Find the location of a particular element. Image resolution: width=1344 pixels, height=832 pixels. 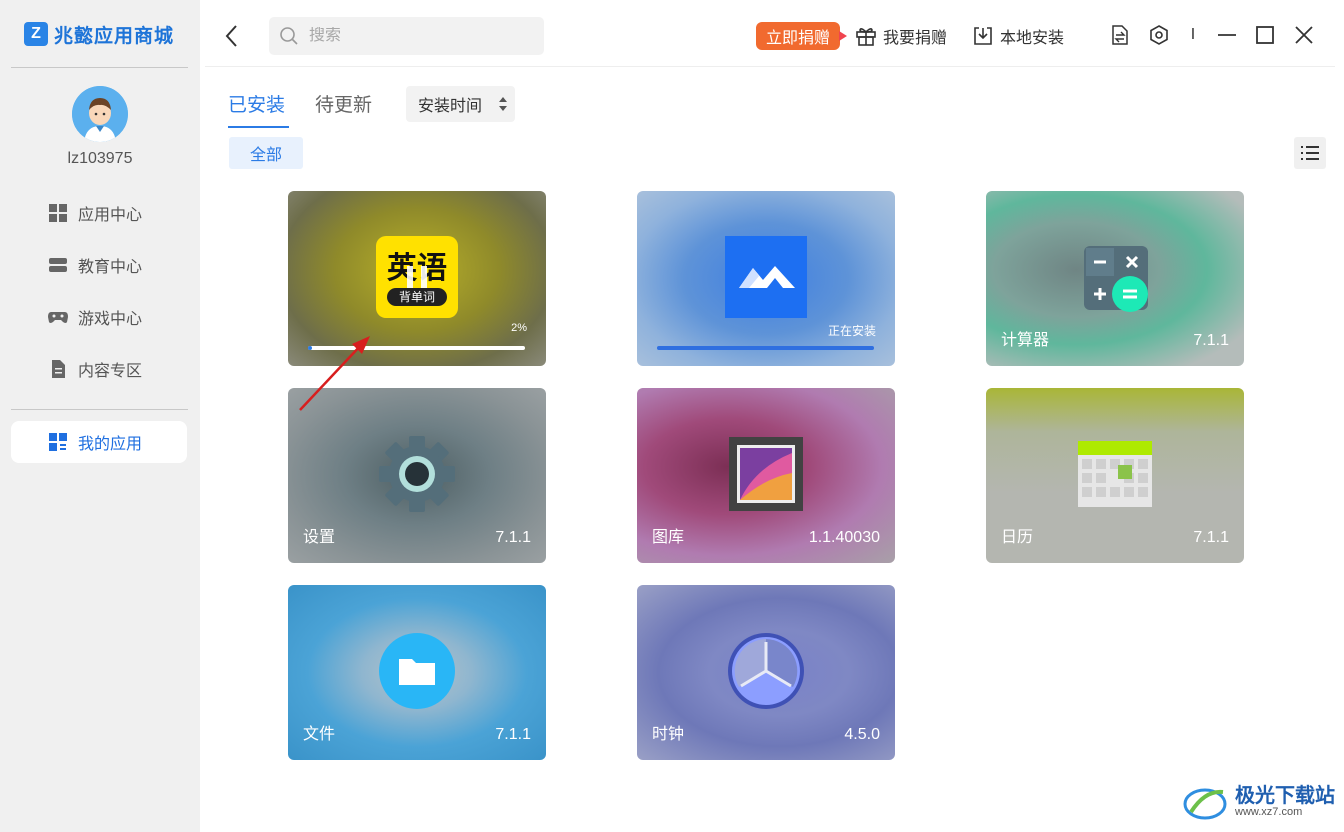

avatar-icon is located at coordinates (100, 114).